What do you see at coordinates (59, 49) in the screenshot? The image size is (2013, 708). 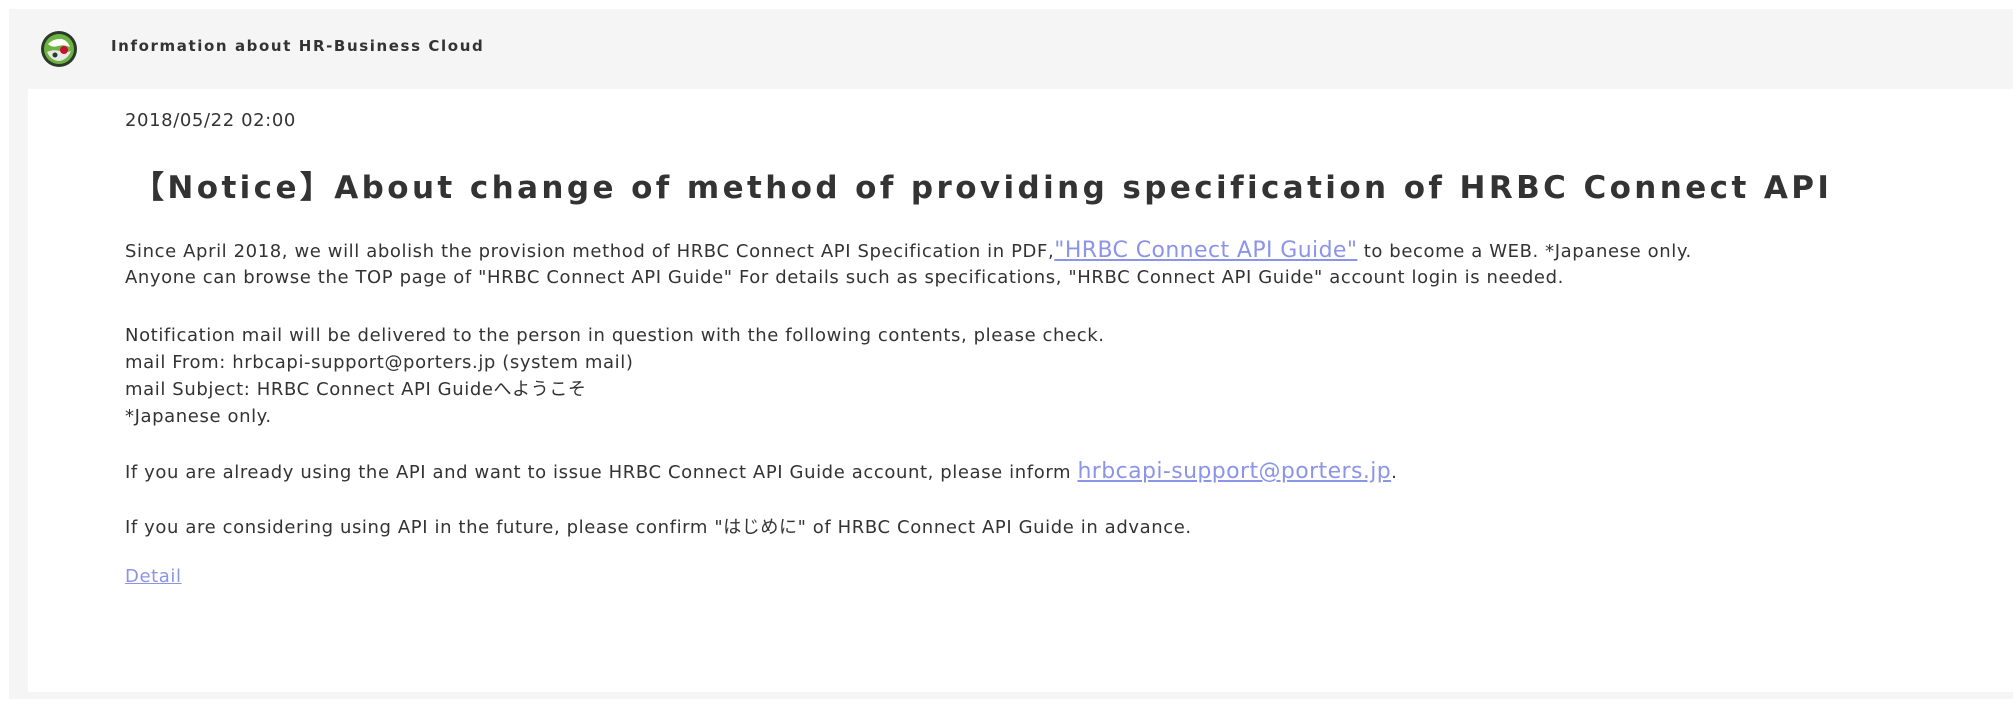 I see `globe-logo-icon` at bounding box center [59, 49].